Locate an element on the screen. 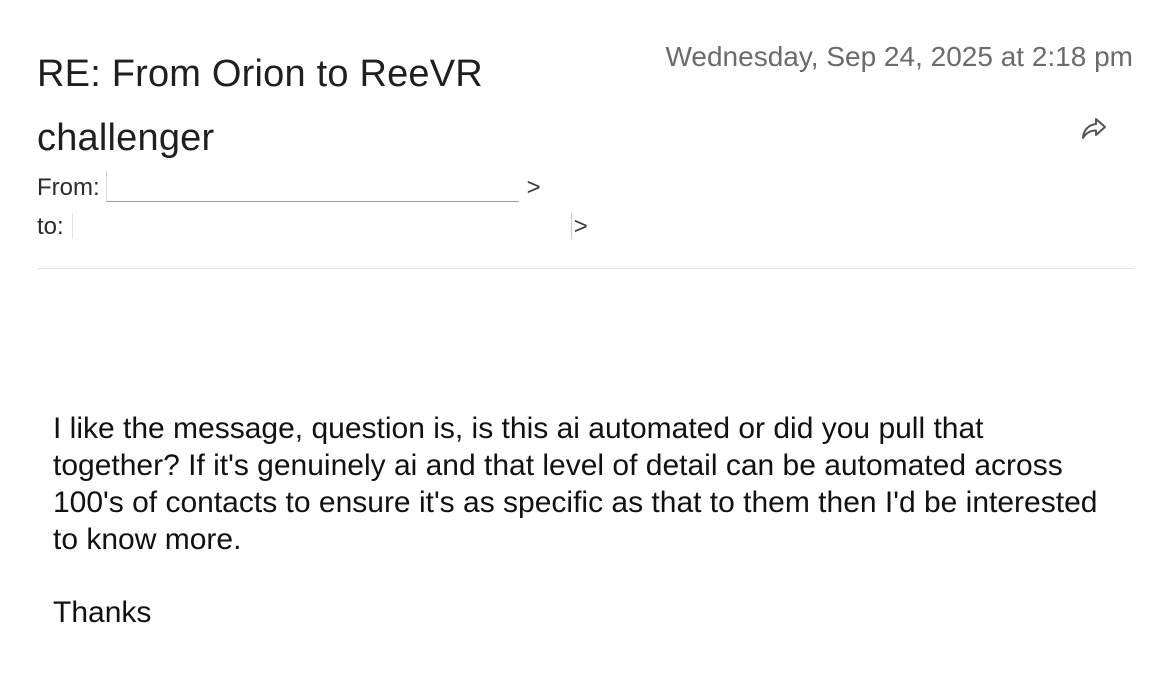 This screenshot has width=1170, height=674. forward-arrow-icon is located at coordinates (1094, 128).